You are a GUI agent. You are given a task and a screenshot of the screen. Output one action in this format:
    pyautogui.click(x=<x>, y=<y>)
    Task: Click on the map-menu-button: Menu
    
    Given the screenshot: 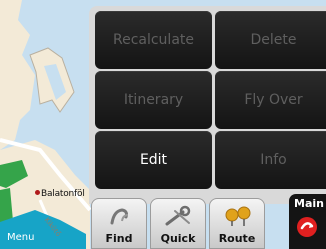 What is the action you would take?
    pyautogui.click(x=20, y=237)
    